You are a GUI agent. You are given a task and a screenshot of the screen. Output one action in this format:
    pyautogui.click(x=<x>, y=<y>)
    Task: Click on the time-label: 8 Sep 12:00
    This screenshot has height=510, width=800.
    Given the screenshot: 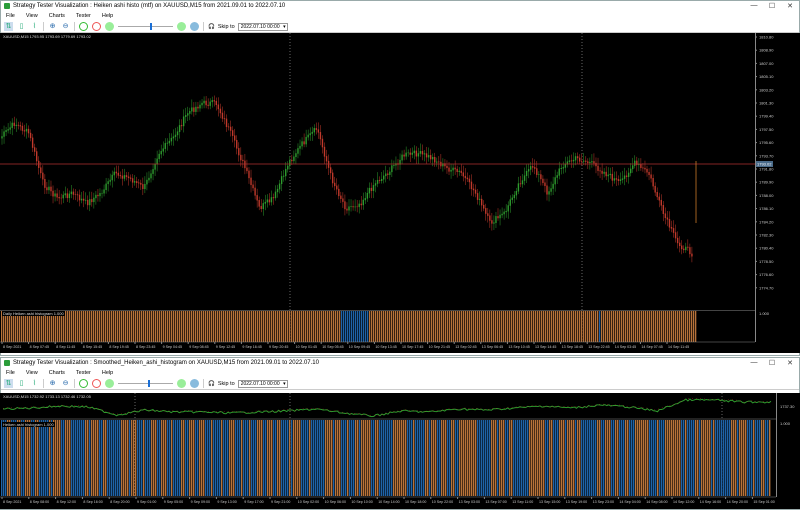 What is the action you would take?
    pyautogui.click(x=66, y=502)
    